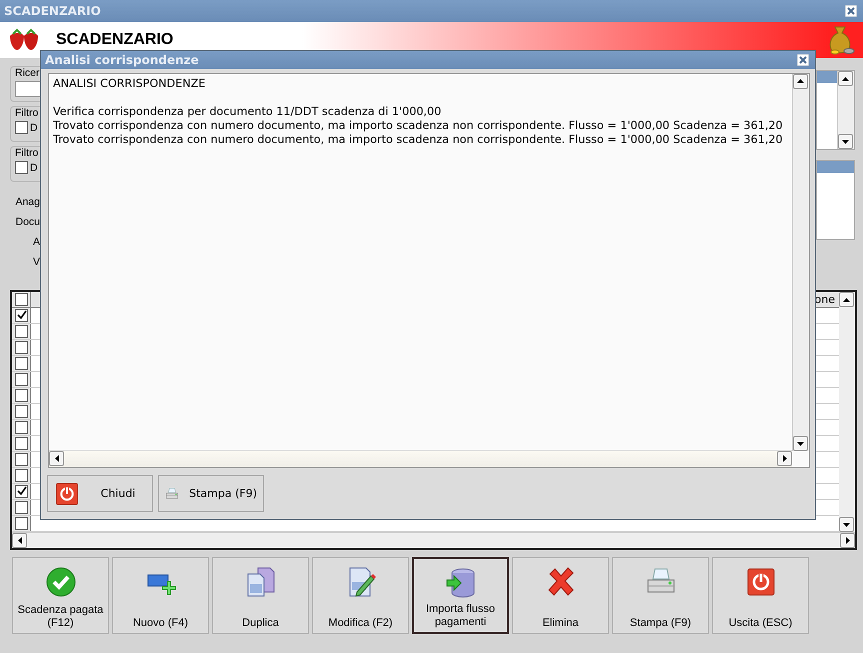 Image resolution: width=863 pixels, height=653 pixels. What do you see at coordinates (841, 40) in the screenshot?
I see `money-bag-icon` at bounding box center [841, 40].